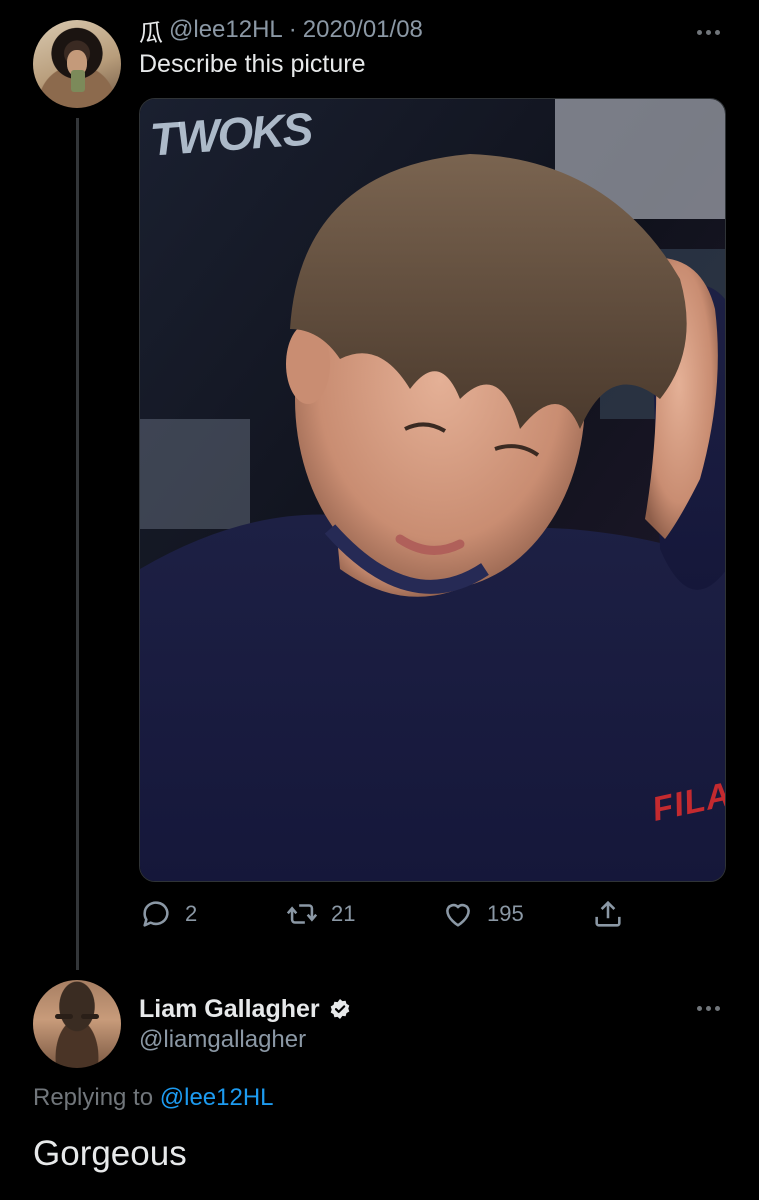 The width and height of the screenshot is (759, 1200). What do you see at coordinates (93, 1097) in the screenshot?
I see `replying-prefix: Replying to` at bounding box center [93, 1097].